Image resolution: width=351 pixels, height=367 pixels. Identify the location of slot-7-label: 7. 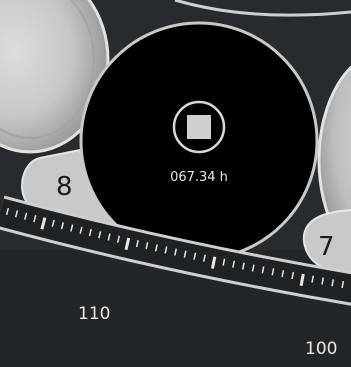
(326, 247).